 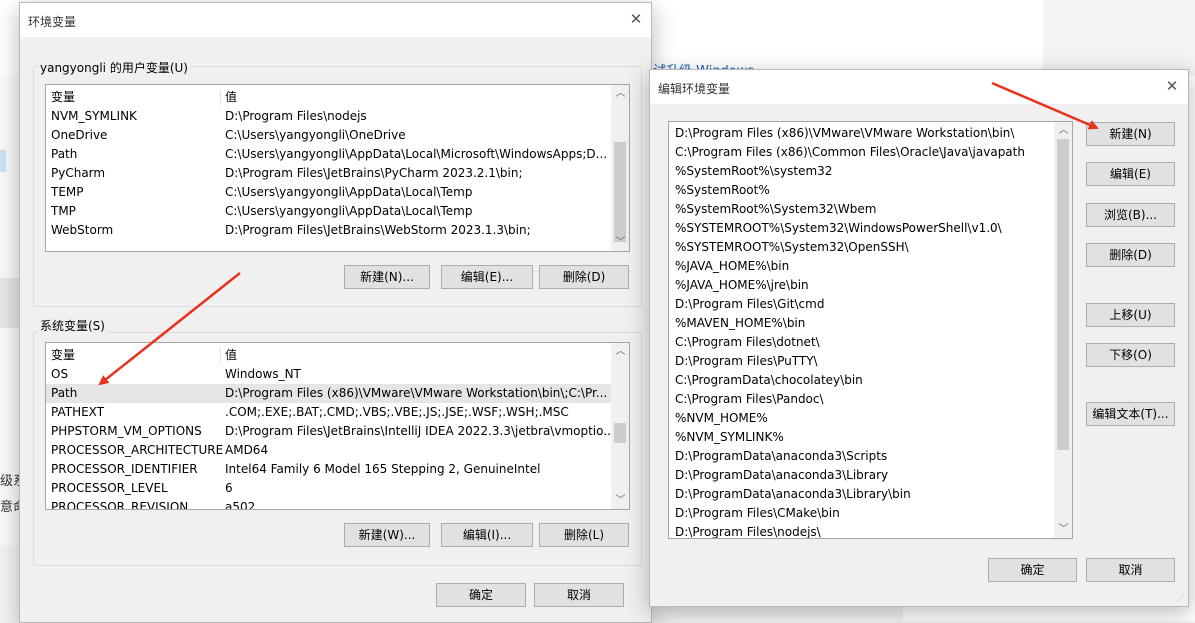 What do you see at coordinates (240, 505) in the screenshot?
I see `variable-value-cell: a502` at bounding box center [240, 505].